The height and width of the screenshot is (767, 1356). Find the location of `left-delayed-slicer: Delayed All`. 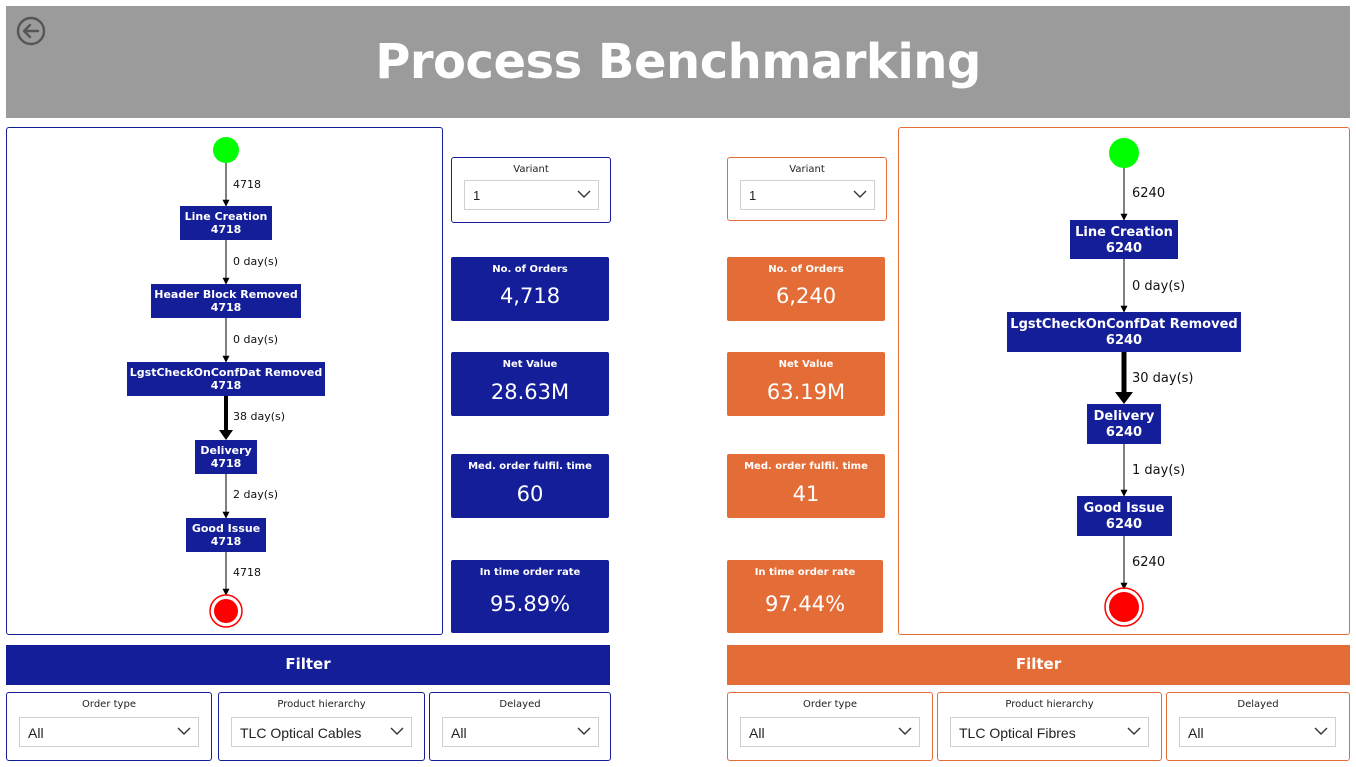

left-delayed-slicer: Delayed All is located at coordinates (520, 726).